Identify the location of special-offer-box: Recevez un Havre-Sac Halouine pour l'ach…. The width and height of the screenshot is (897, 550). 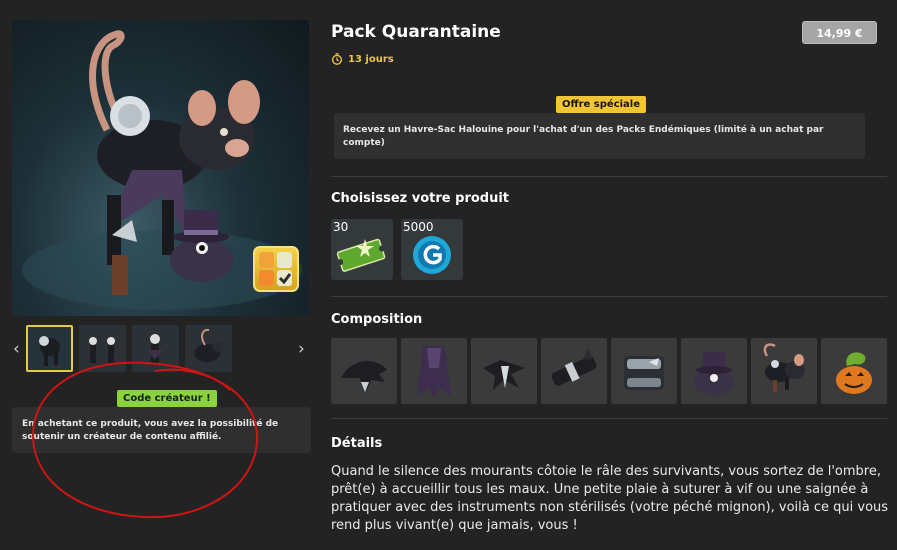
(599, 136).